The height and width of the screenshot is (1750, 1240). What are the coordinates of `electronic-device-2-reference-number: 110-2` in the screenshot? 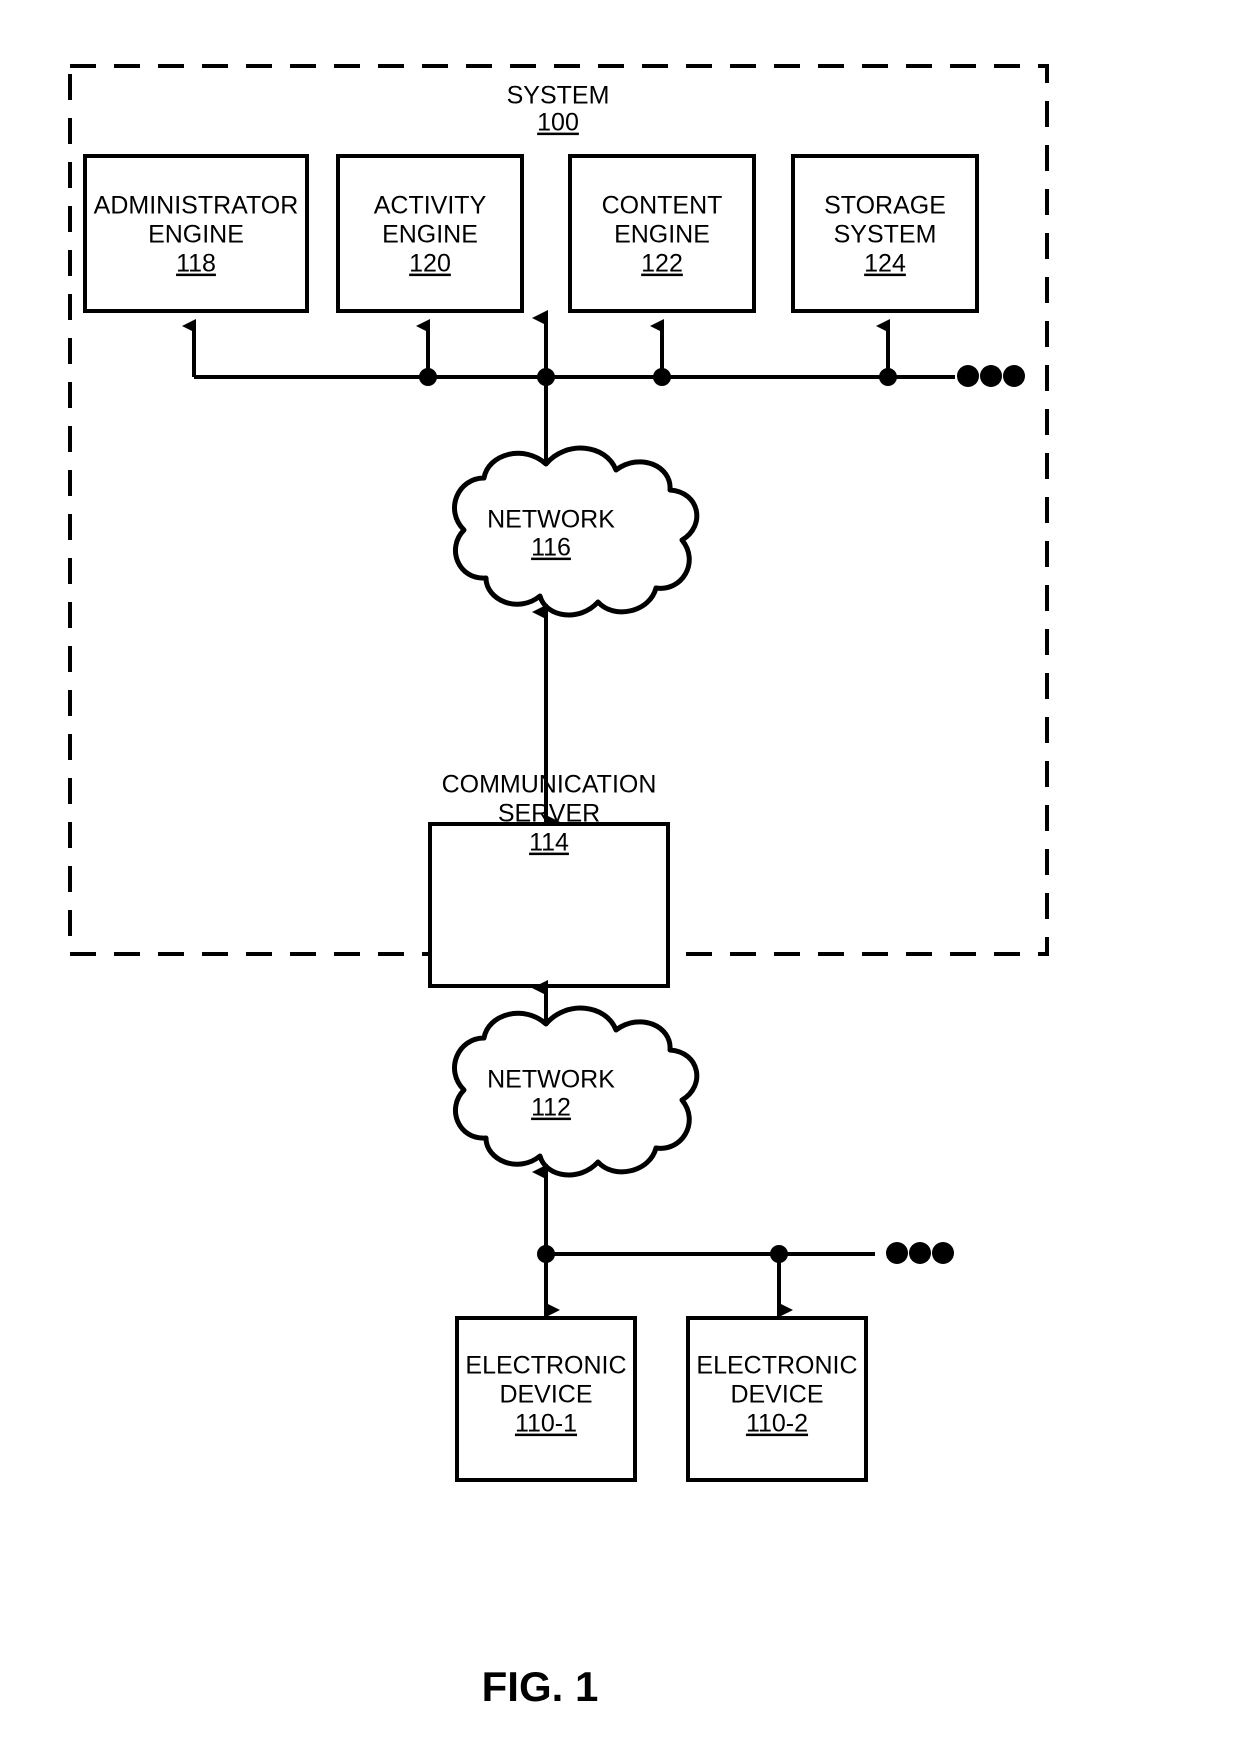 It's located at (777, 1424).